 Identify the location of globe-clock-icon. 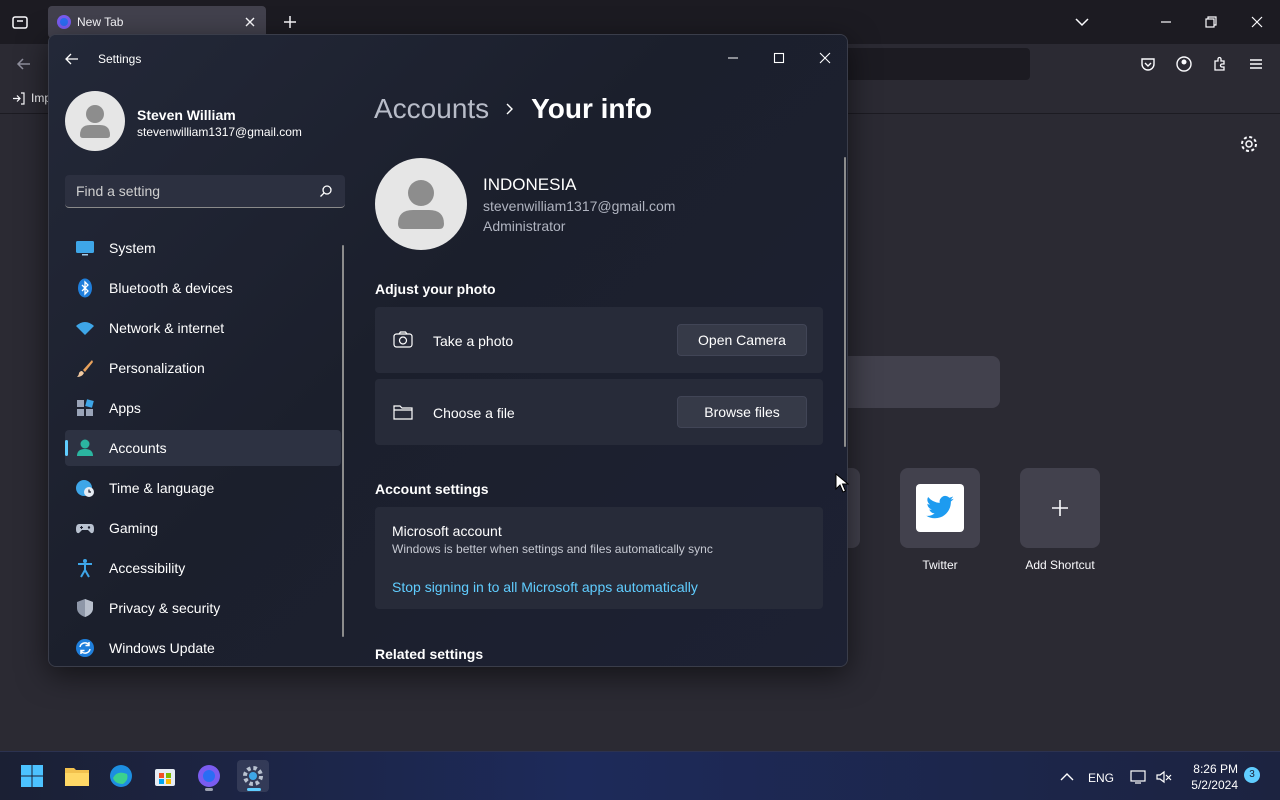
(85, 488).